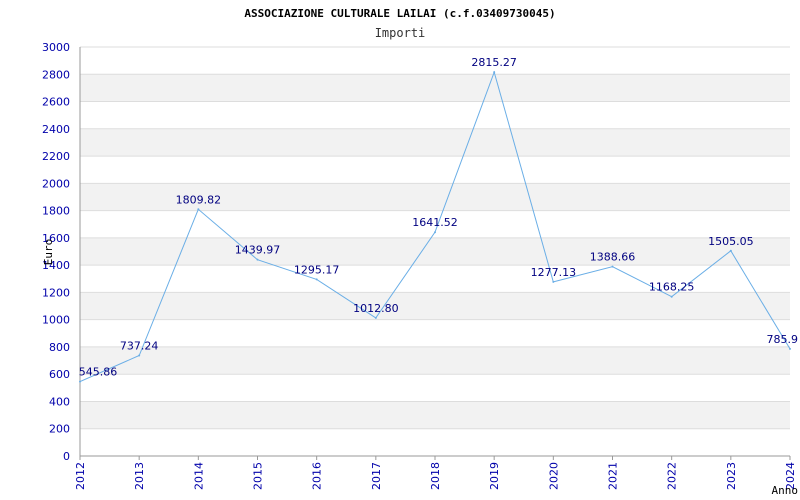  Describe the element at coordinates (56, 156) in the screenshot. I see `y-tick-label: 2200` at that location.